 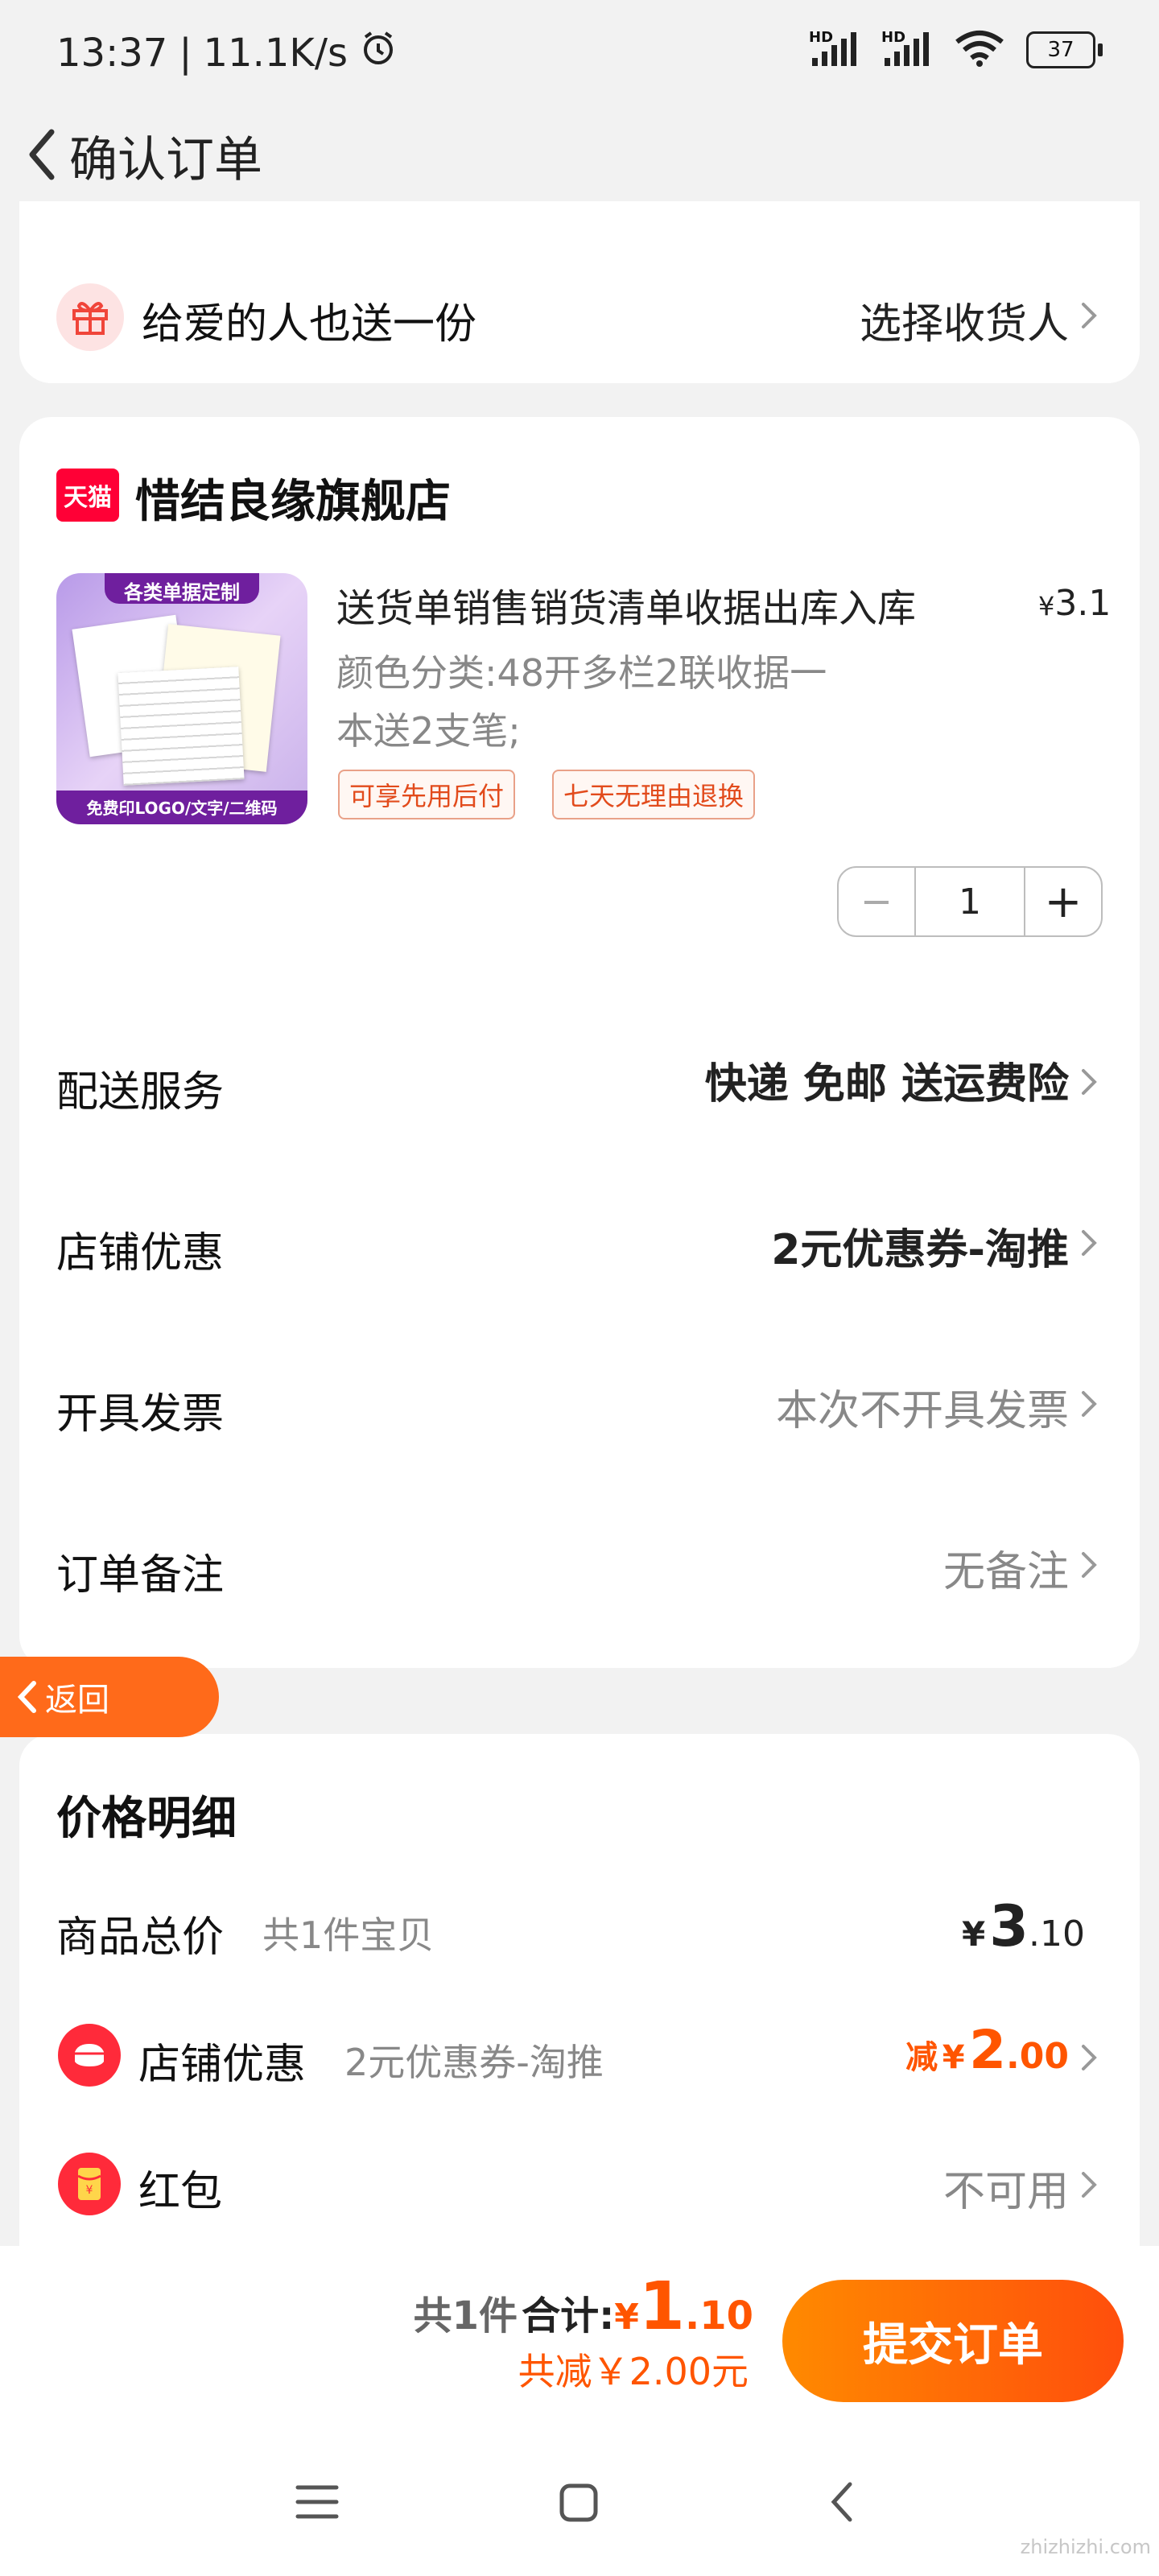 I want to click on red-packet-label: 红包, so click(x=180, y=2192).